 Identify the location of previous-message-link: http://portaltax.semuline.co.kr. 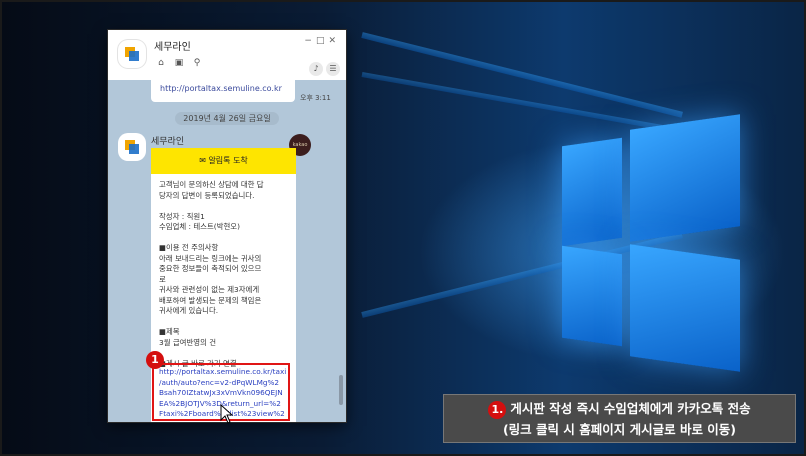
(221, 88).